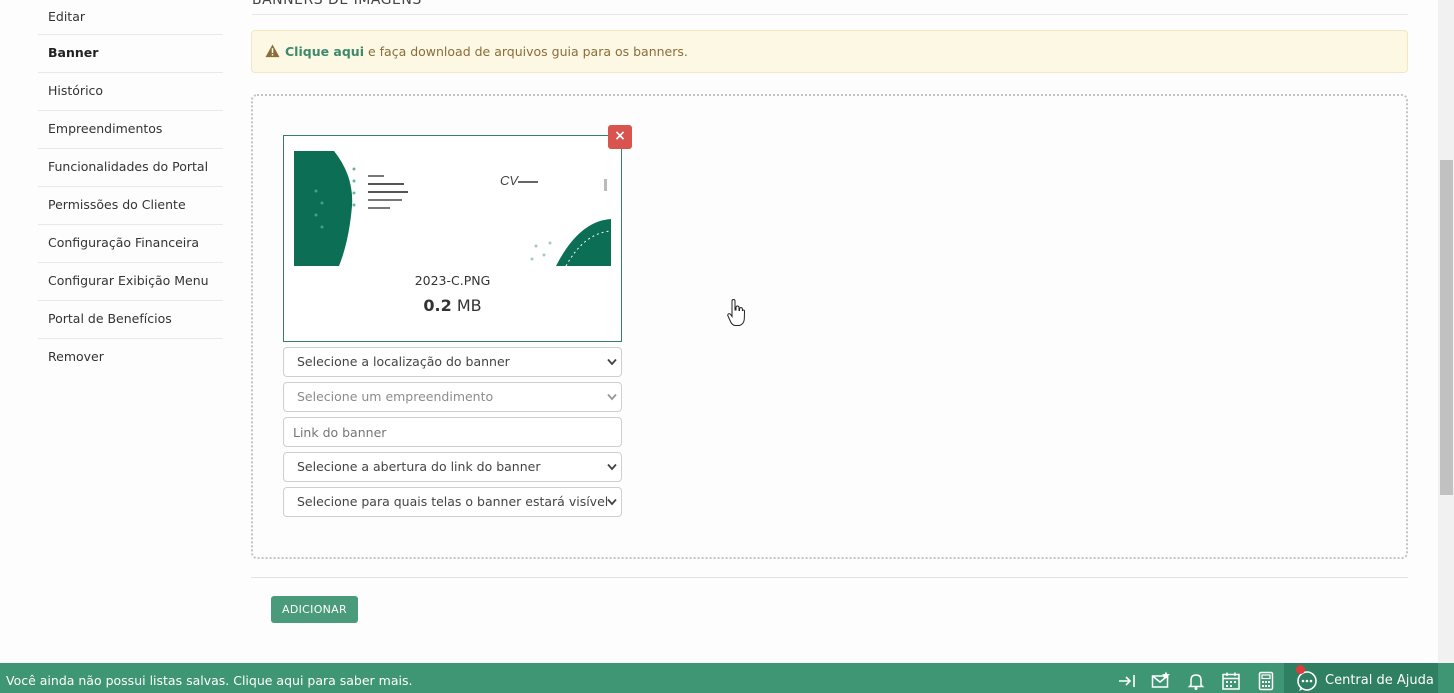  What do you see at coordinates (324, 51) in the screenshot?
I see `download-guide-link: Clique aqui` at bounding box center [324, 51].